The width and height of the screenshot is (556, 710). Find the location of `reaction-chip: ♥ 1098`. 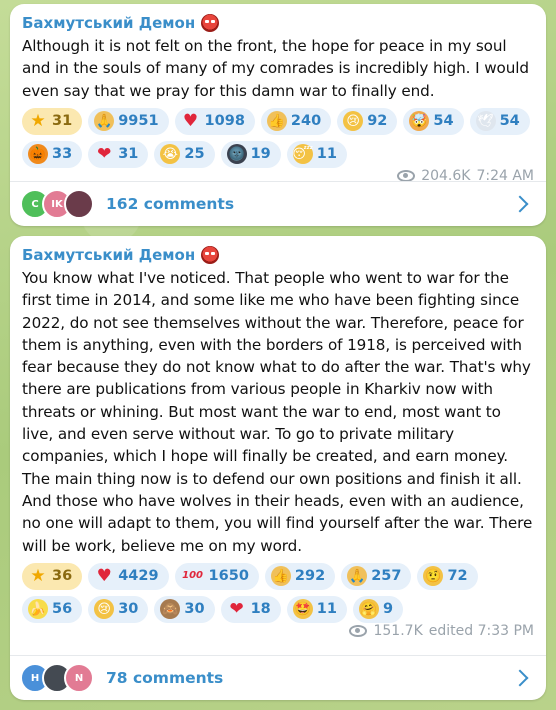

reaction-chip: ♥ 1098 is located at coordinates (214, 121).